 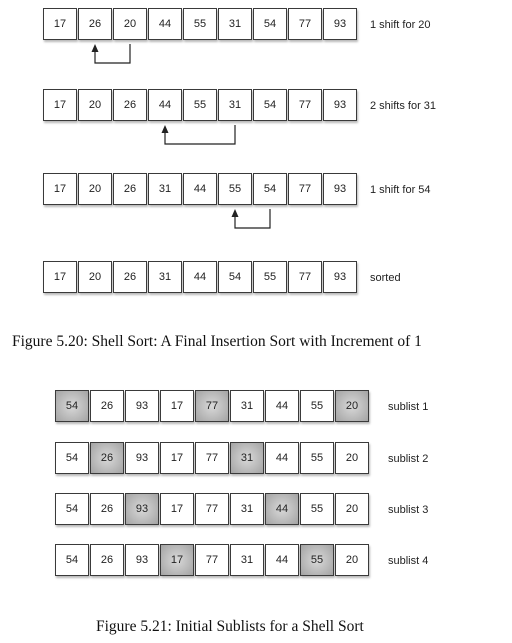 What do you see at coordinates (408, 459) in the screenshot?
I see `row-note: sublist 2` at bounding box center [408, 459].